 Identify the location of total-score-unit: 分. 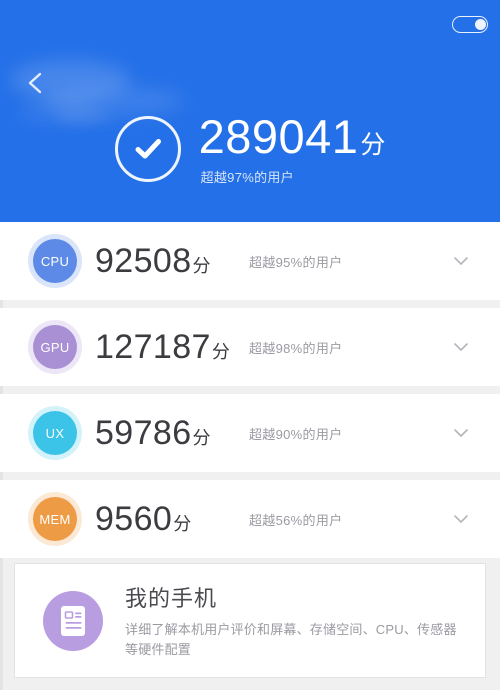
(373, 145).